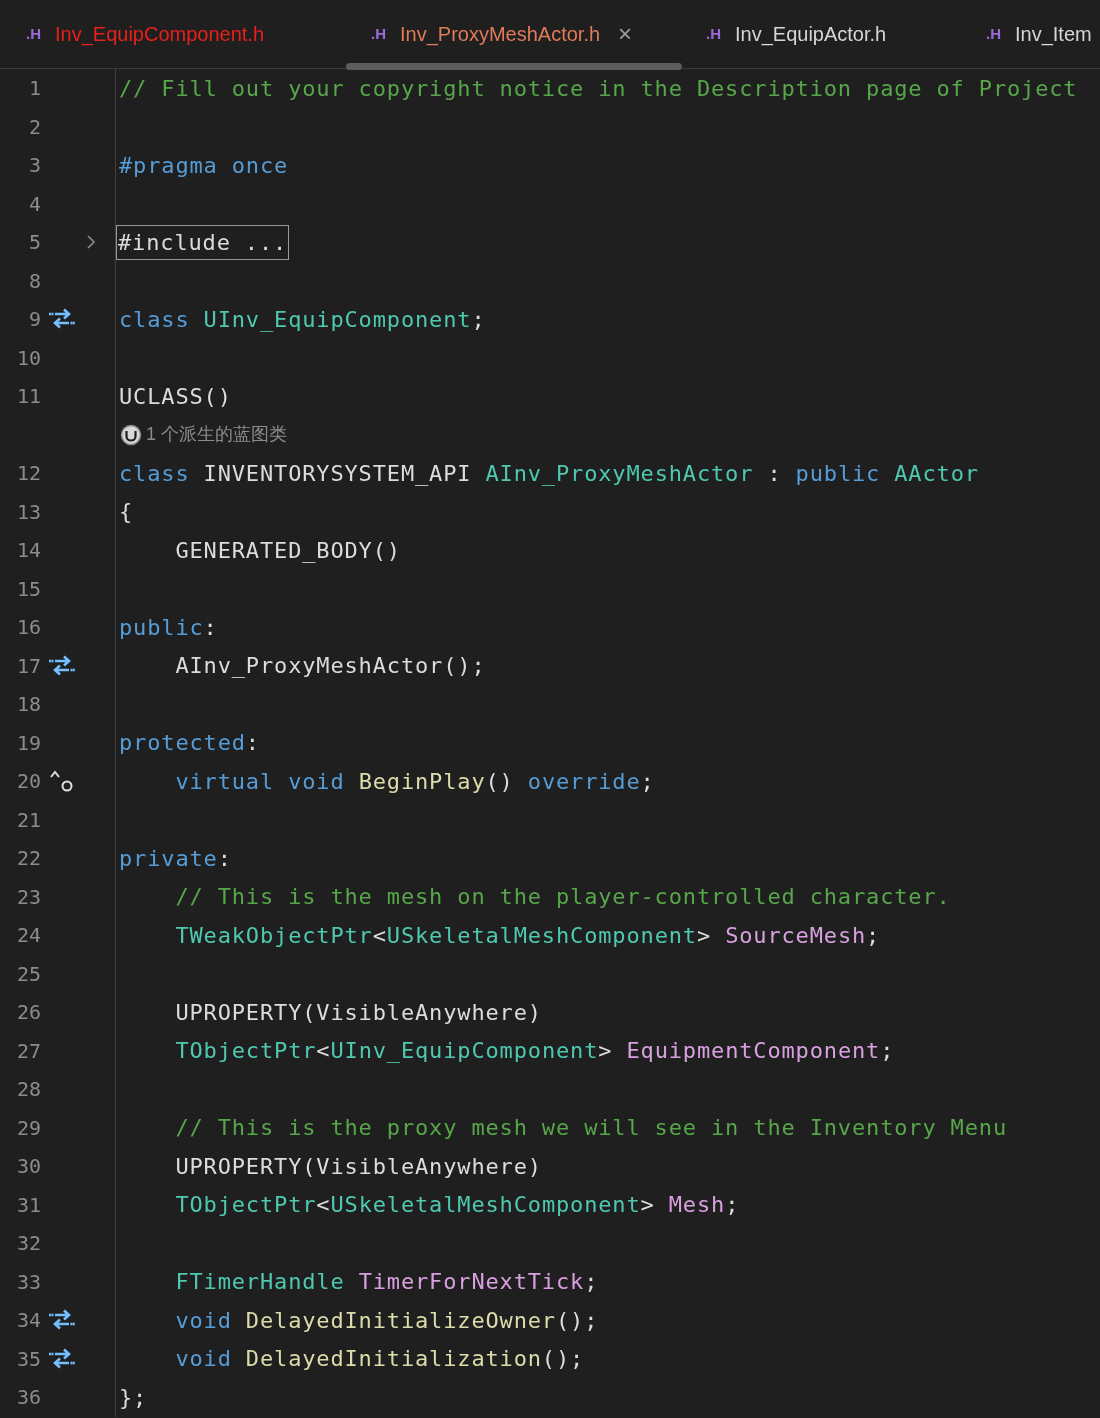  What do you see at coordinates (28, 1205) in the screenshot?
I see `line-number: 31` at bounding box center [28, 1205].